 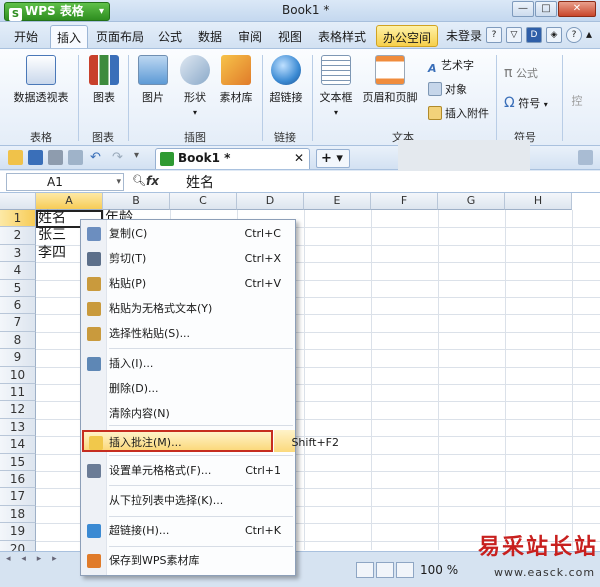 What do you see at coordinates (119, 157) in the screenshot?
I see `redo-icon: ↷` at bounding box center [119, 157].